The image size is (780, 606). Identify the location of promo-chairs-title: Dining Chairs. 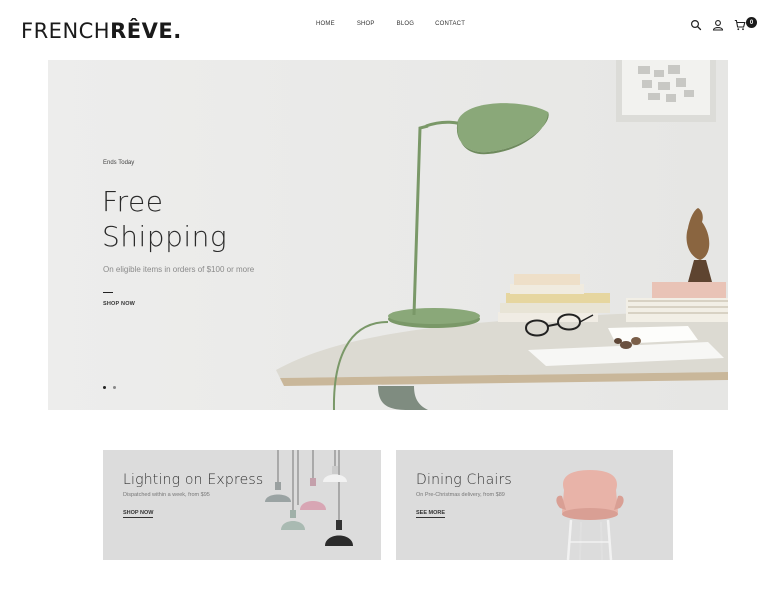
(464, 480).